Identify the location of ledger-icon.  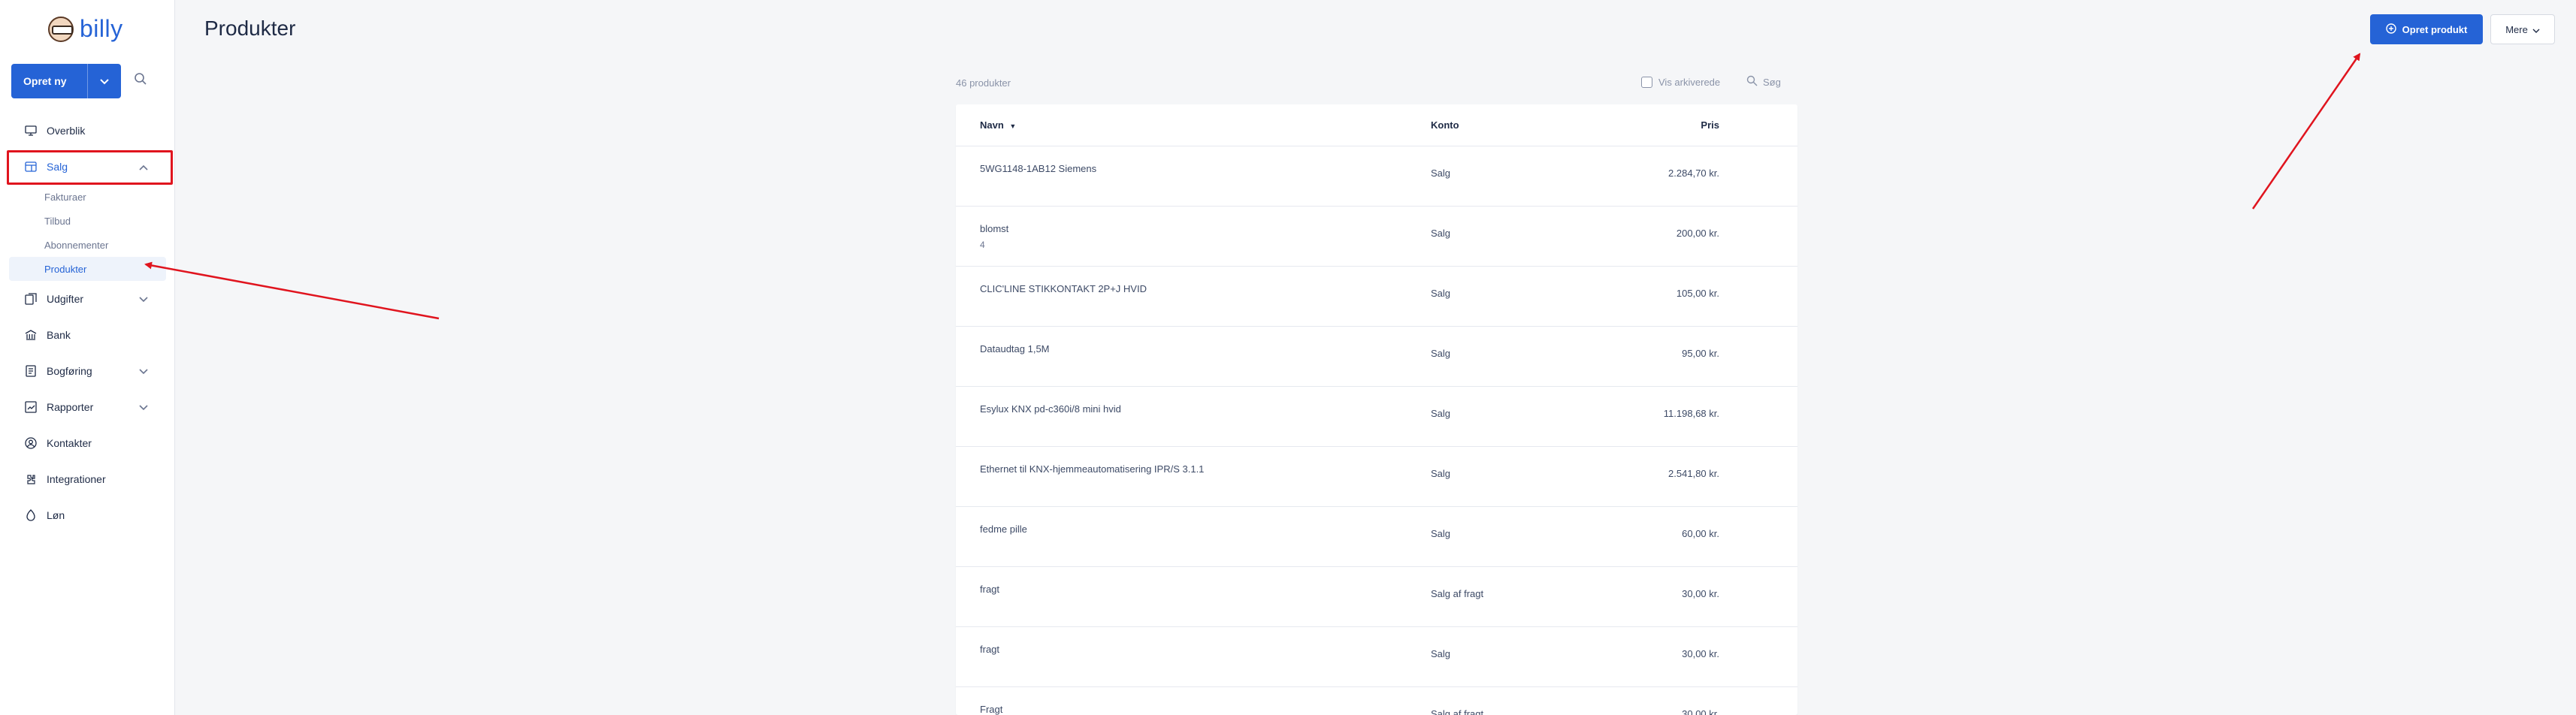
(31, 371).